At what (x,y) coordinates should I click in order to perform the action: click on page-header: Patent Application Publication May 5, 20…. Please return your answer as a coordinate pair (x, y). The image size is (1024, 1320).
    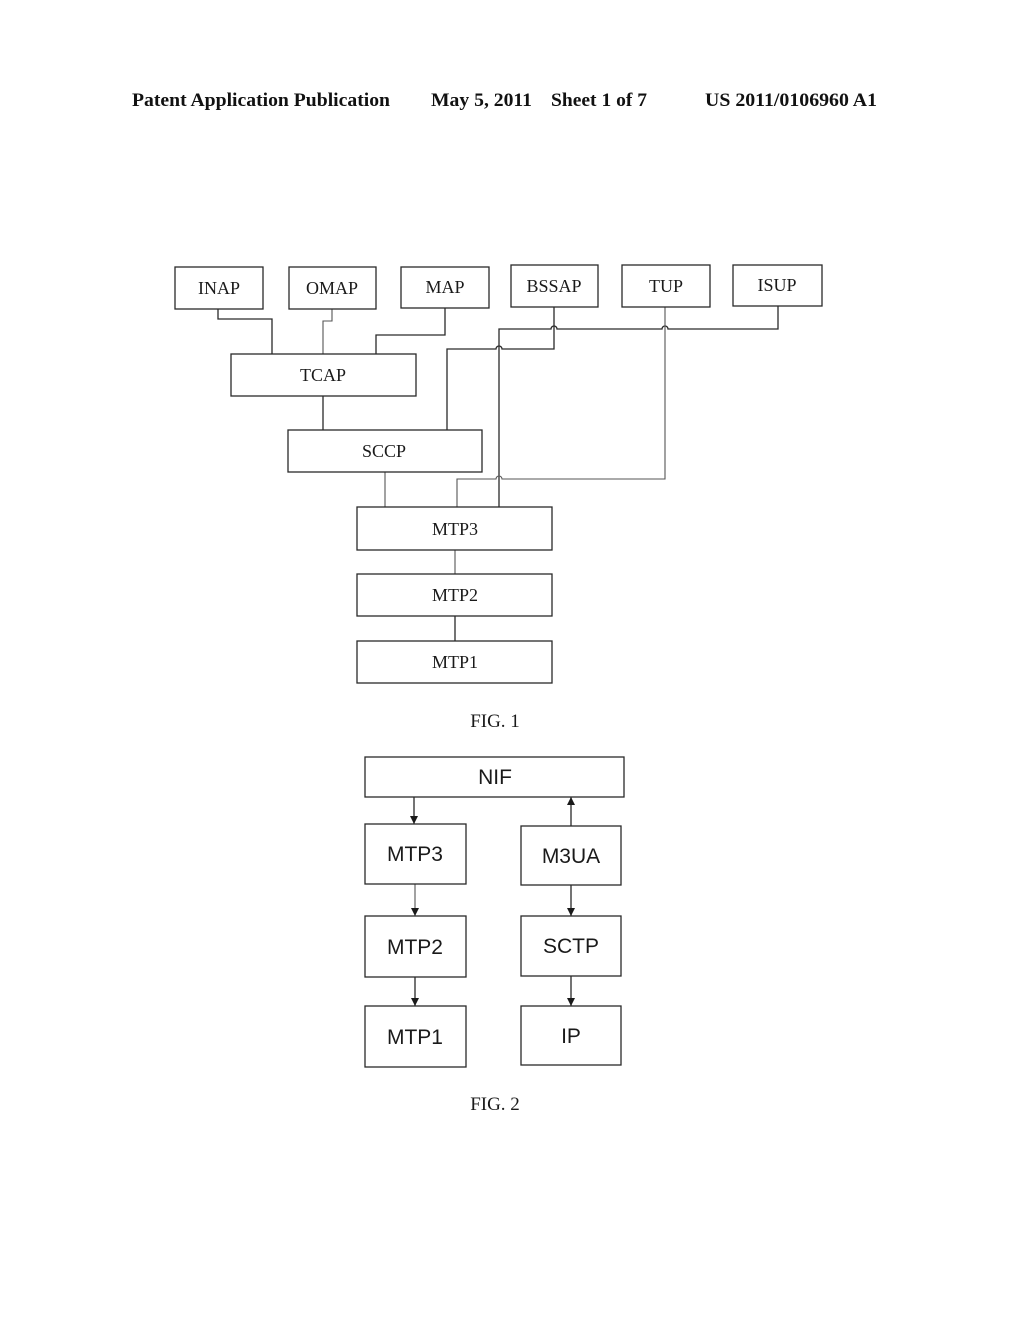
    Looking at the image, I should click on (504, 100).